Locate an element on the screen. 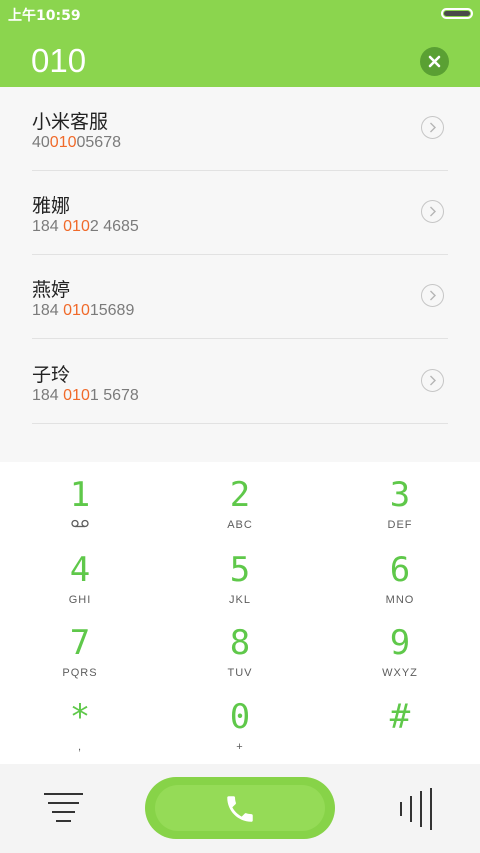 The height and width of the screenshot is (853, 480). dialer-header: 上午10:59 010 is located at coordinates (240, 43).